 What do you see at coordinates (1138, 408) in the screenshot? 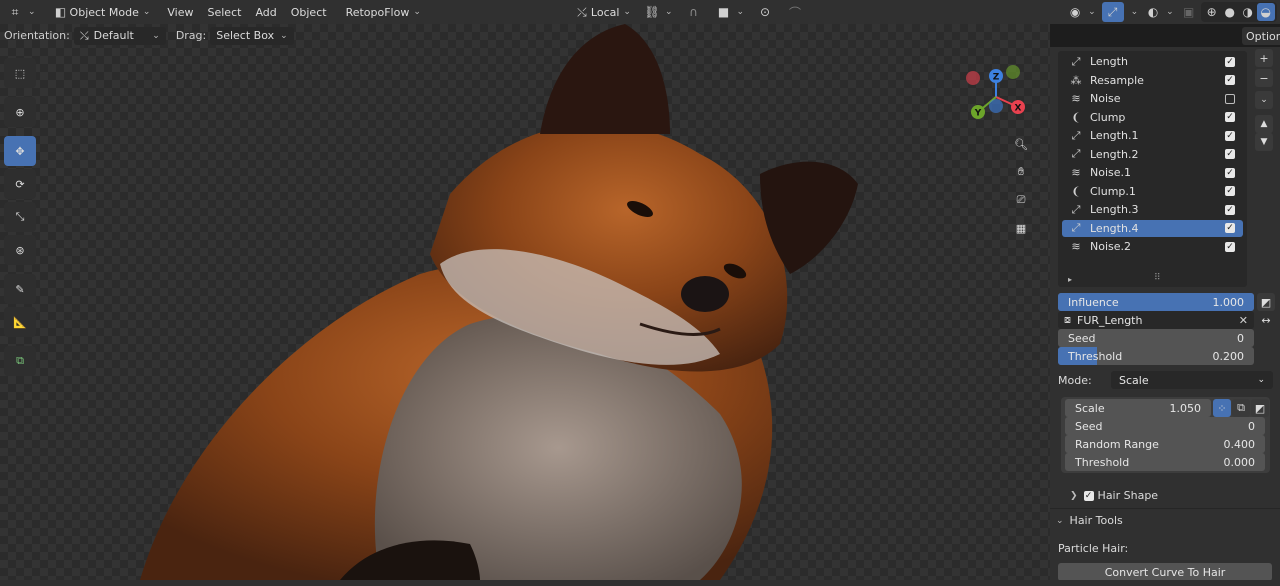
I see `scale-field: Scale 1.050` at bounding box center [1138, 408].